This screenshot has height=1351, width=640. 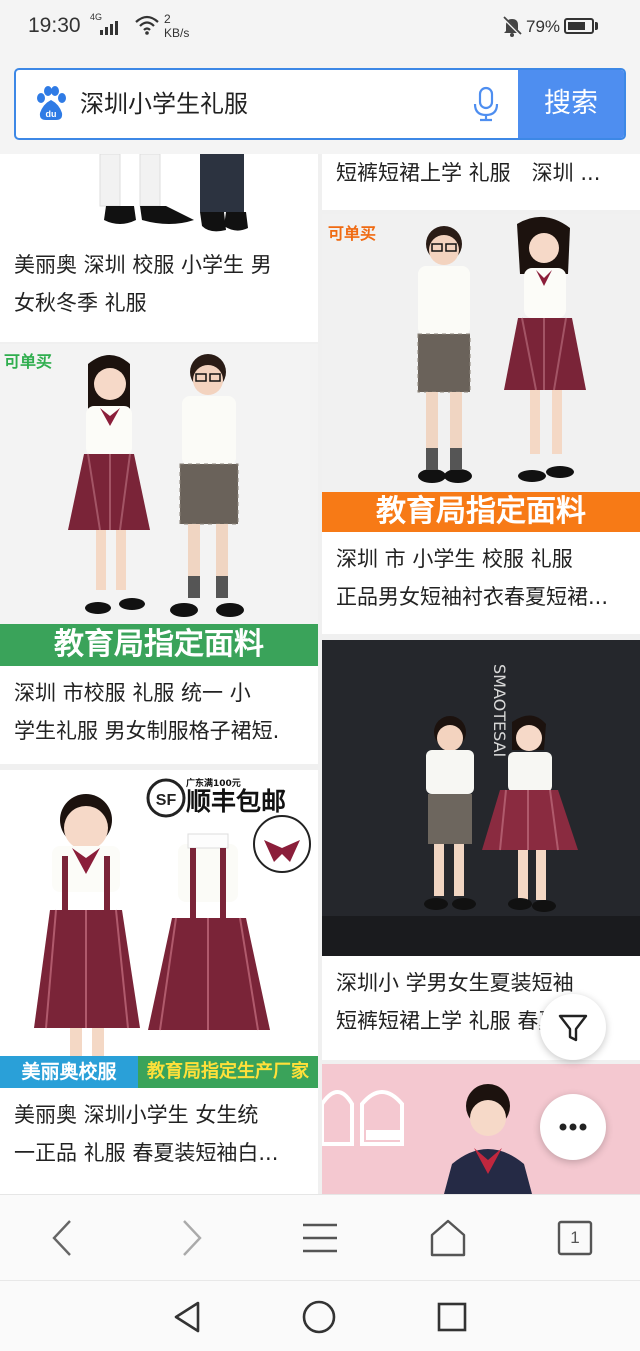 I want to click on svg-text: SF, so click(x=166, y=800).